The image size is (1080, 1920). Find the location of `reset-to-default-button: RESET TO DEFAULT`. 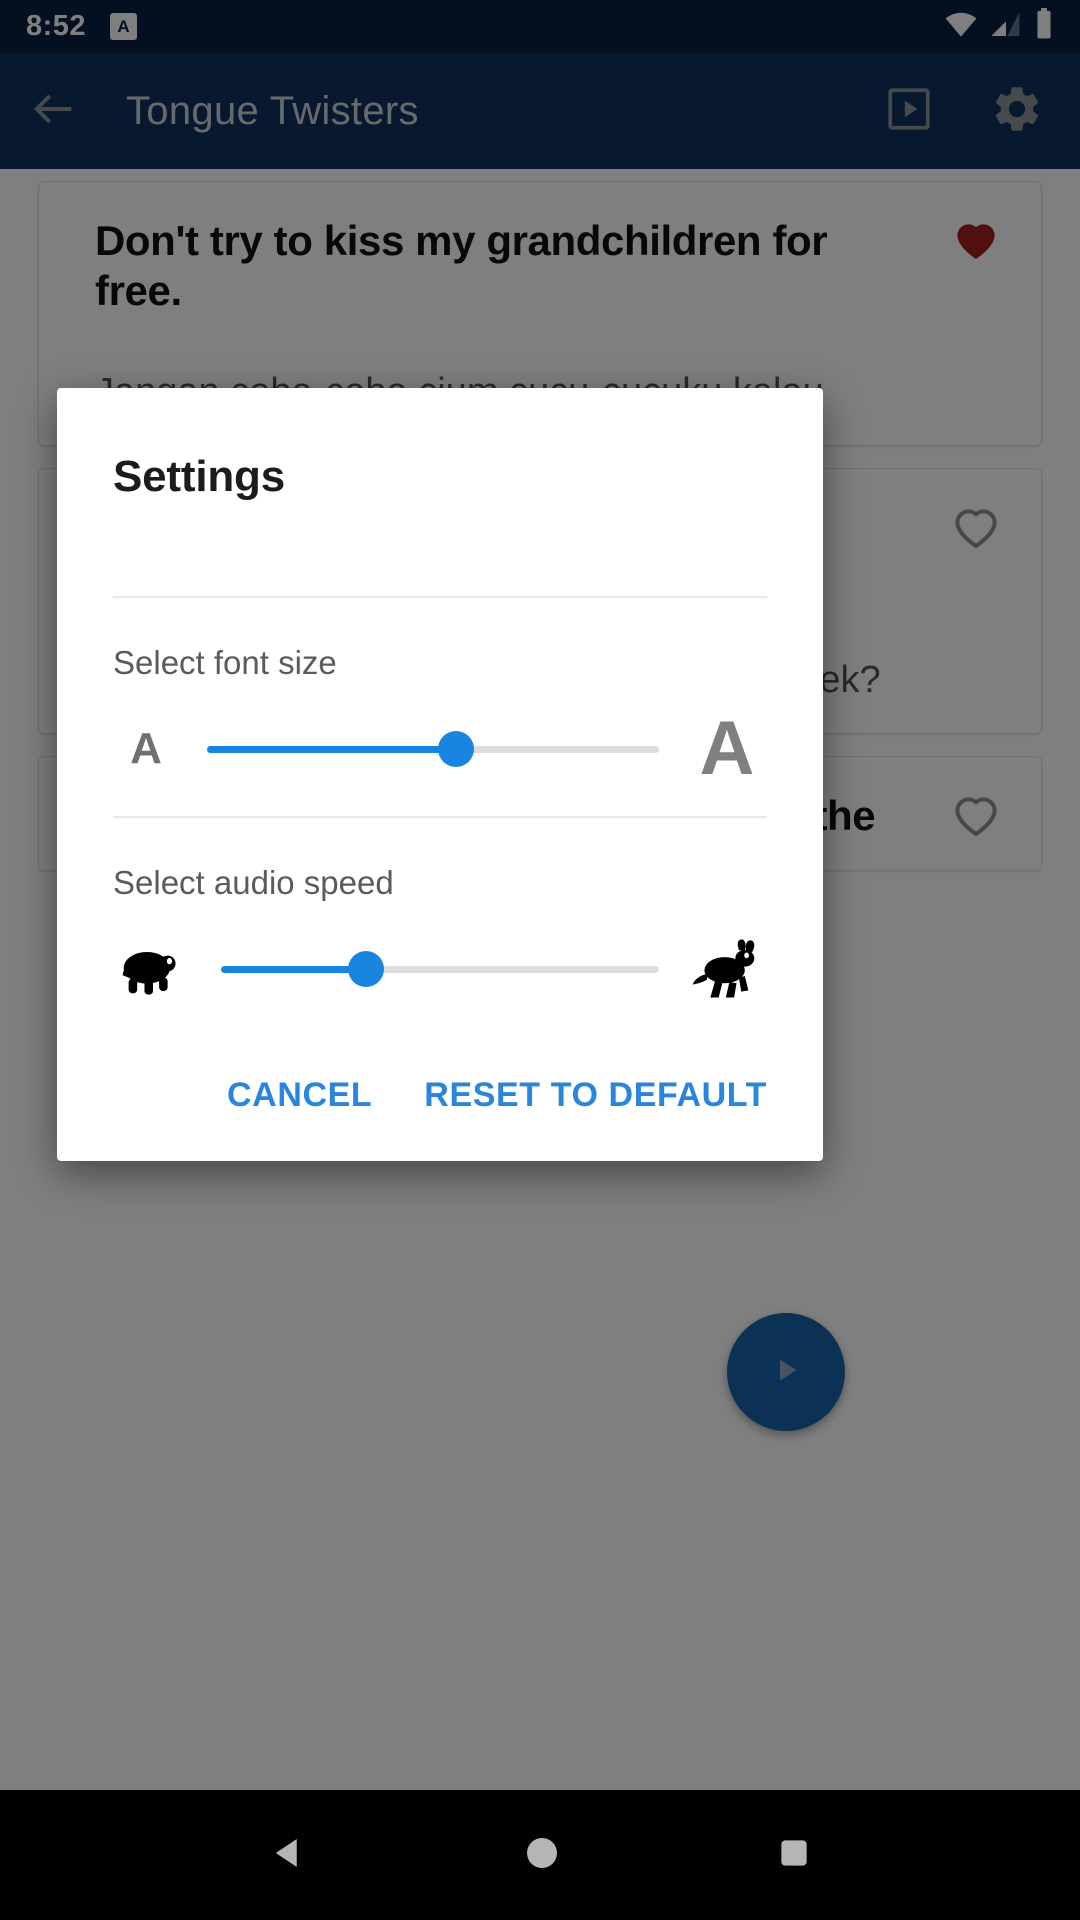

reset-to-default-button: RESET TO DEFAULT is located at coordinates (595, 1095).